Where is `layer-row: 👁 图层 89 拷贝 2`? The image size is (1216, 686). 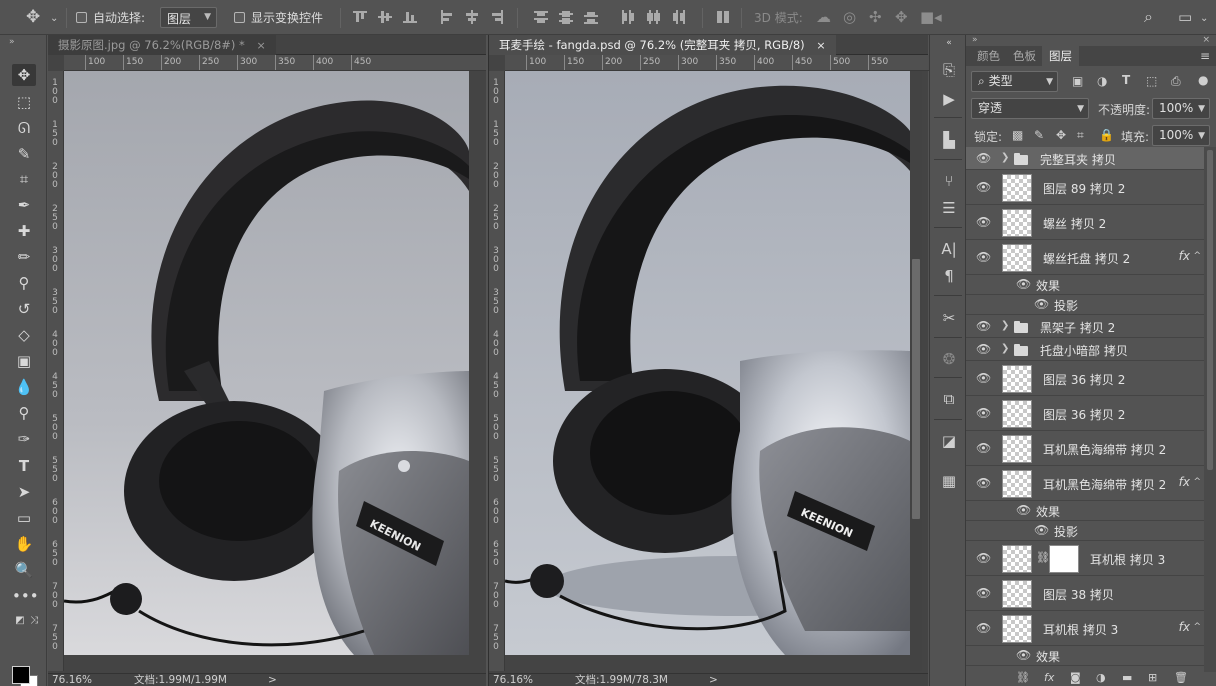
layer-row: 👁 图层 89 拷贝 2 is located at coordinates (1085, 187).